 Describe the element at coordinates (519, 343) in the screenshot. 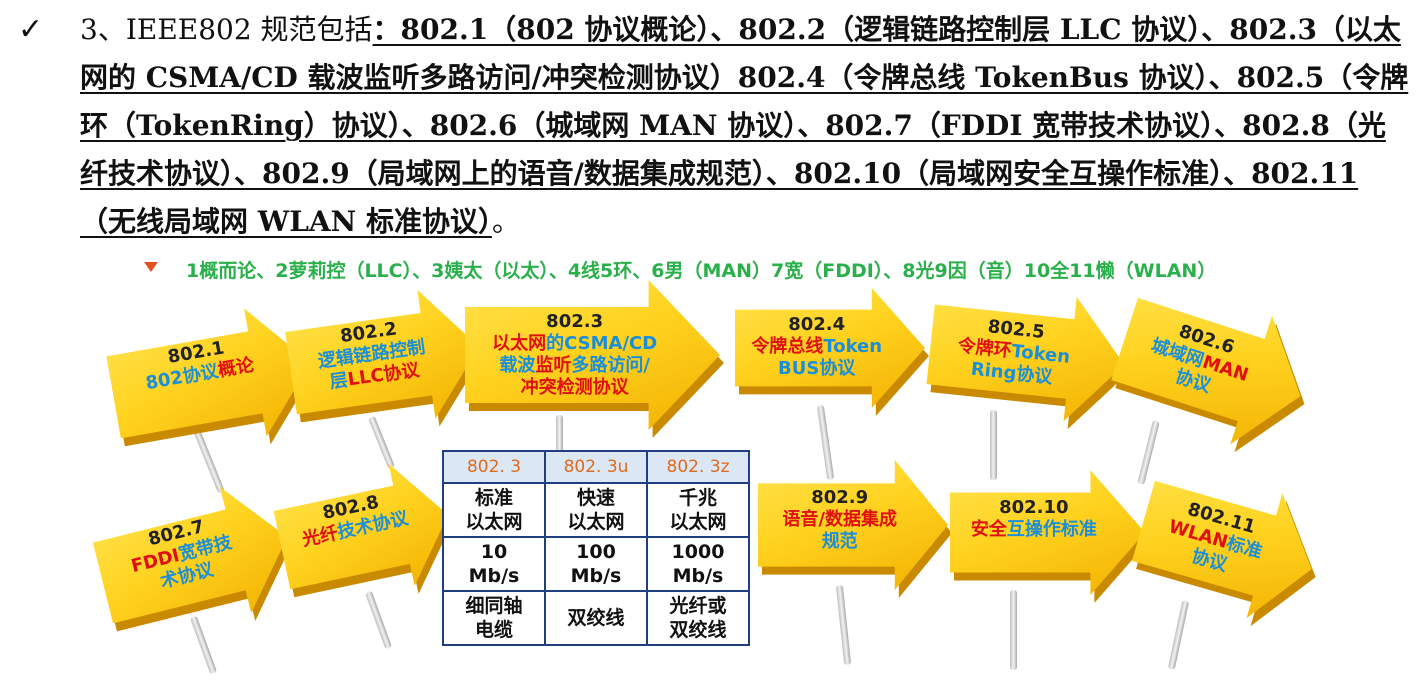

I see `sign-text-part: 以太网` at that location.